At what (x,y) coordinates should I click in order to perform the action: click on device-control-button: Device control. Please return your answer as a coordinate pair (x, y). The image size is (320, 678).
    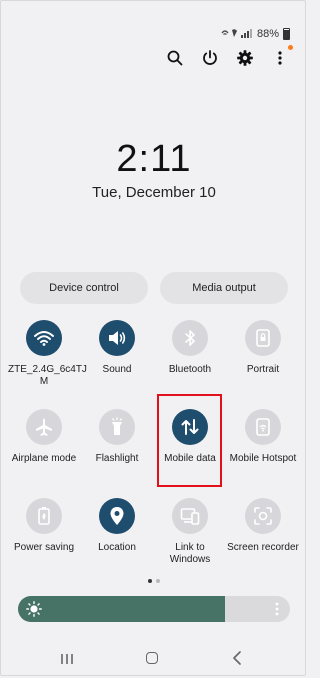
    Looking at the image, I should click on (84, 288).